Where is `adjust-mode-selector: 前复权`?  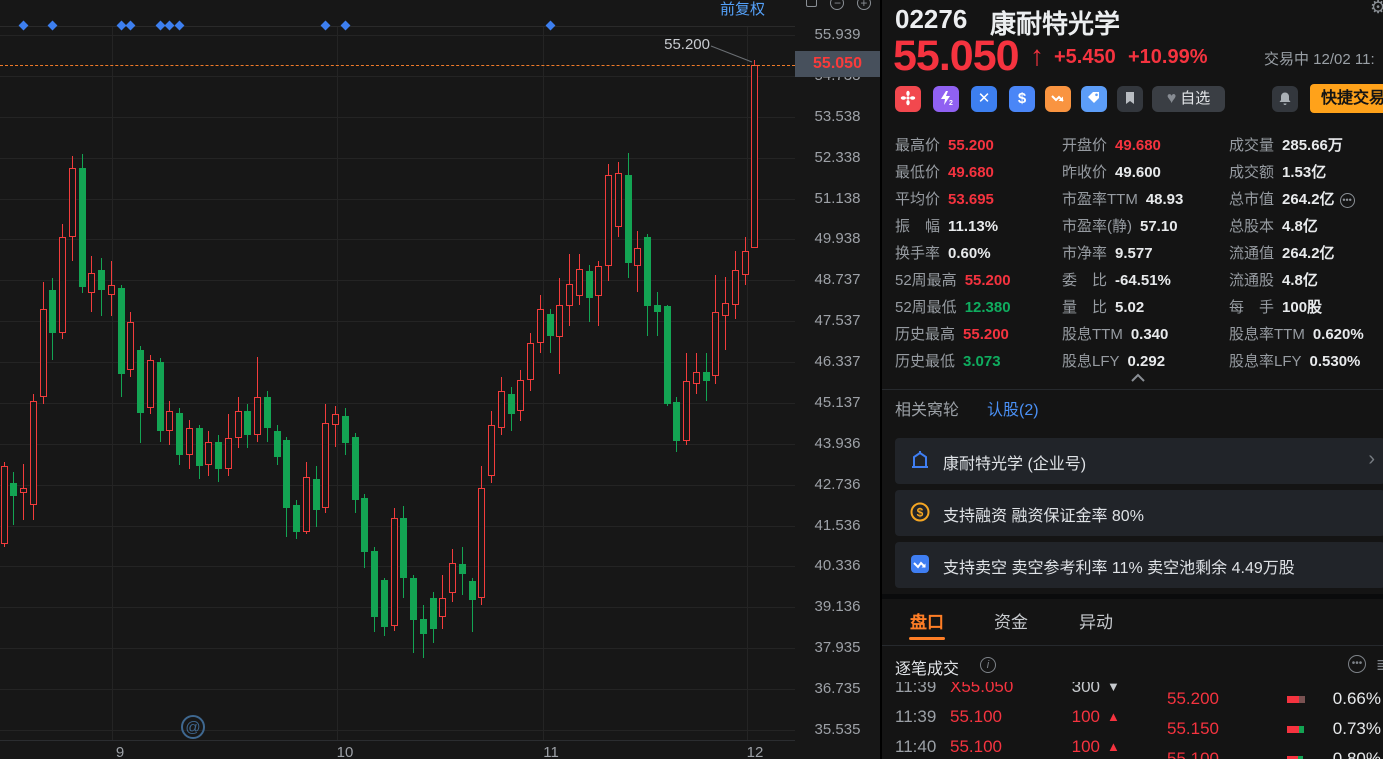 adjust-mode-selector: 前复权 is located at coordinates (742, 9).